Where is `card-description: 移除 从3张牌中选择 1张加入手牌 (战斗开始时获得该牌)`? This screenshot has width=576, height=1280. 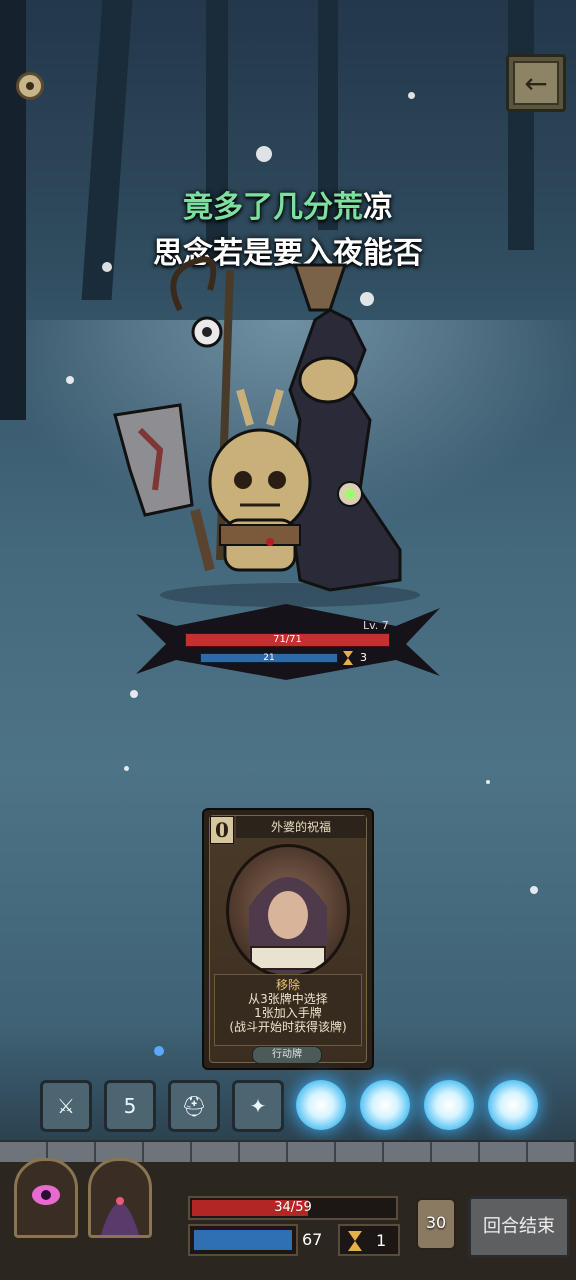
card-description: 移除 从3张牌中选择 1张加入手牌 (战斗开始时获得该牌) is located at coordinates (288, 1010).